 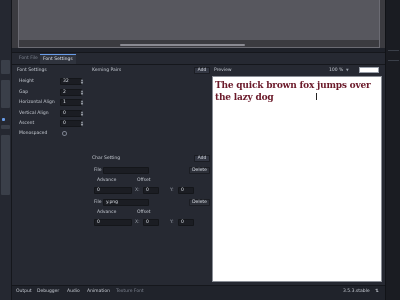 I want to click on tab-separator, so click(x=198, y=64).